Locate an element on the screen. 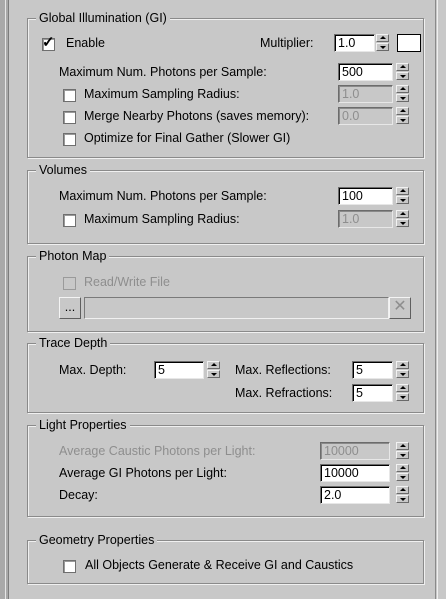  gi-max-radius-label: Maximum Sampling Radius: is located at coordinates (162, 94).